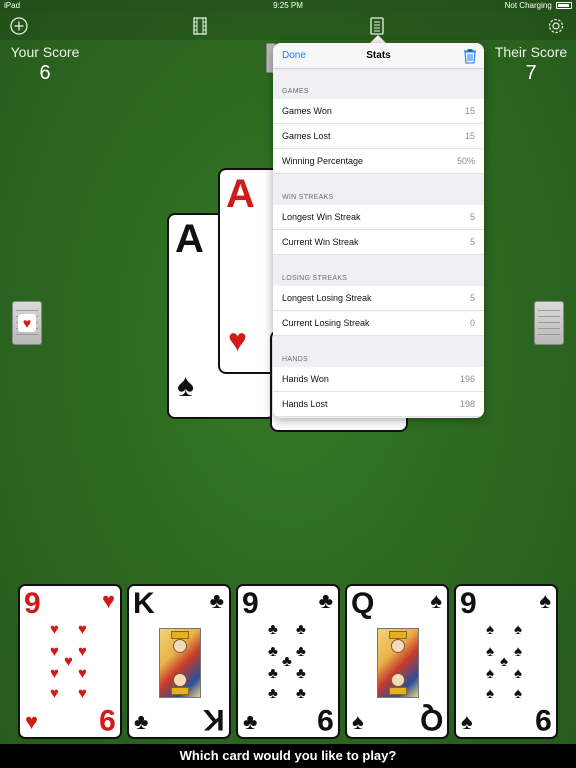 This screenshot has height=768, width=576. Describe the element at coordinates (378, 404) in the screenshot. I see `stat-row: Hands Lost 198` at that location.